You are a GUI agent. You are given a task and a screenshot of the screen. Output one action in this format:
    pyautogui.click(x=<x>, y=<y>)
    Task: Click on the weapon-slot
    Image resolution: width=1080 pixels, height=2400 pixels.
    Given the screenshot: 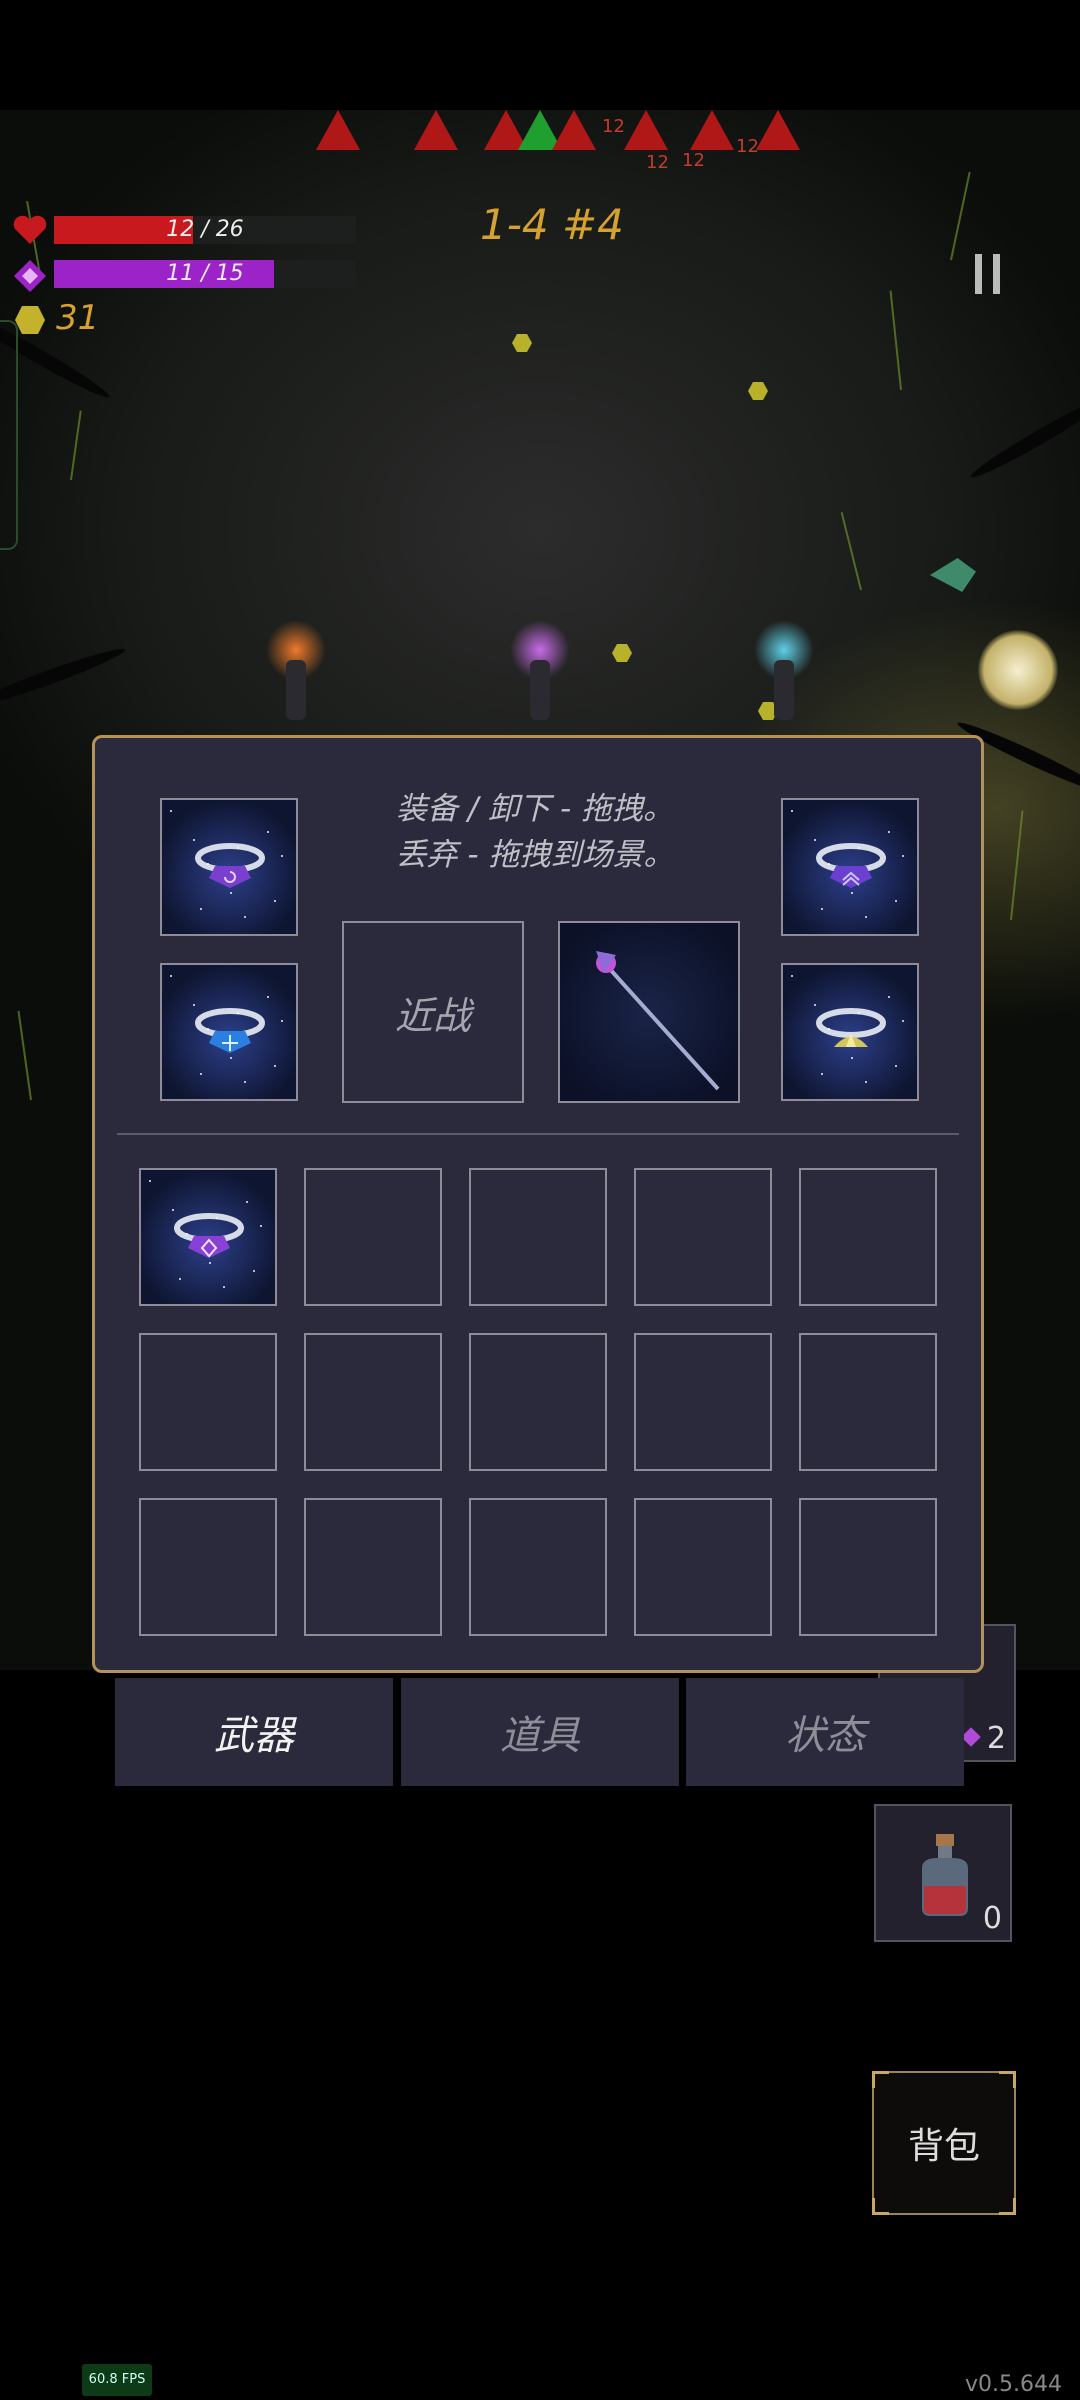 What is the action you would take?
    pyautogui.click(x=649, y=1012)
    